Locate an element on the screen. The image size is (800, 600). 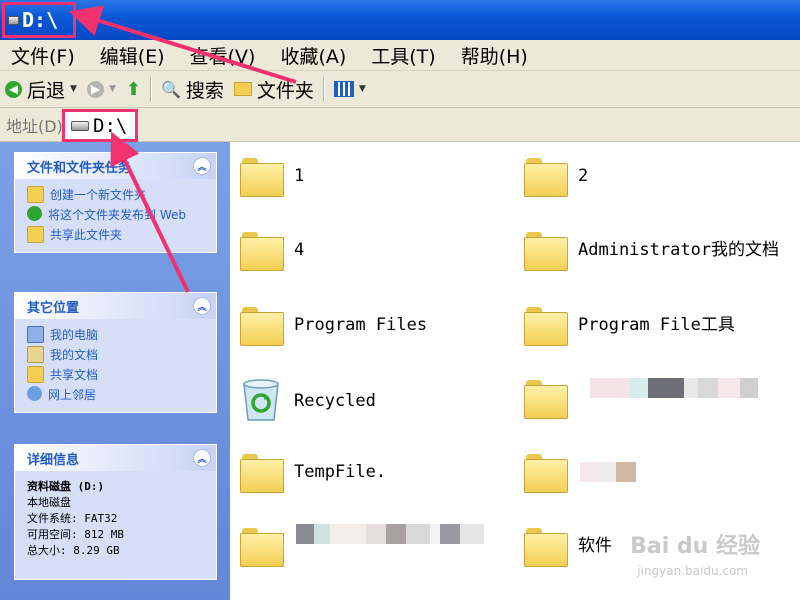
drive-name: 资料磁盘 (D:) is located at coordinates (66, 486).